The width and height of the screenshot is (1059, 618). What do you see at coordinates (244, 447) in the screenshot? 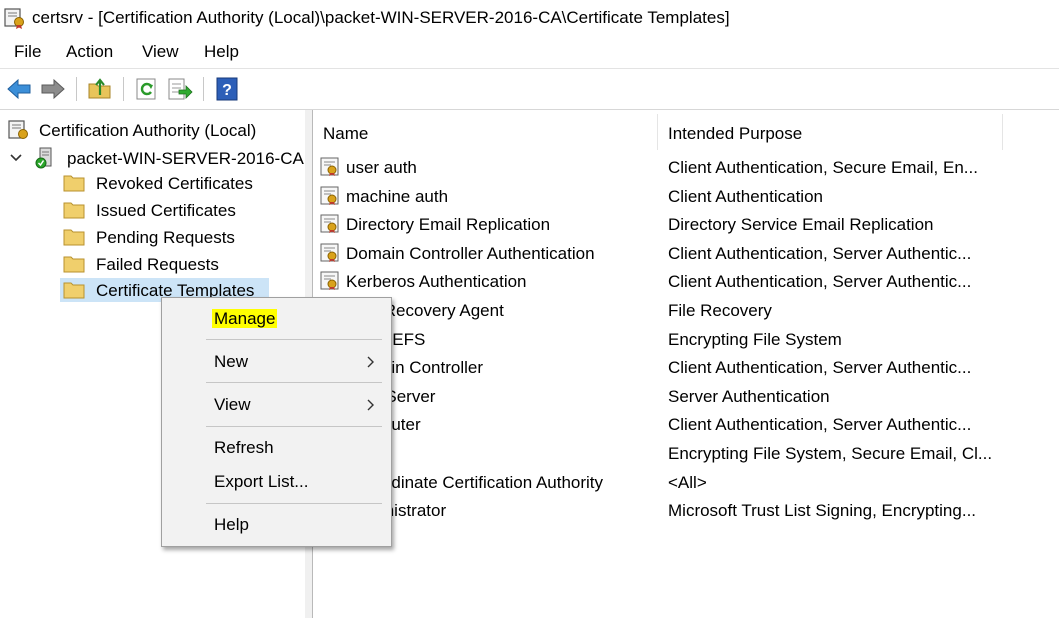
I see `context-menu-label: Refresh` at bounding box center [244, 447].